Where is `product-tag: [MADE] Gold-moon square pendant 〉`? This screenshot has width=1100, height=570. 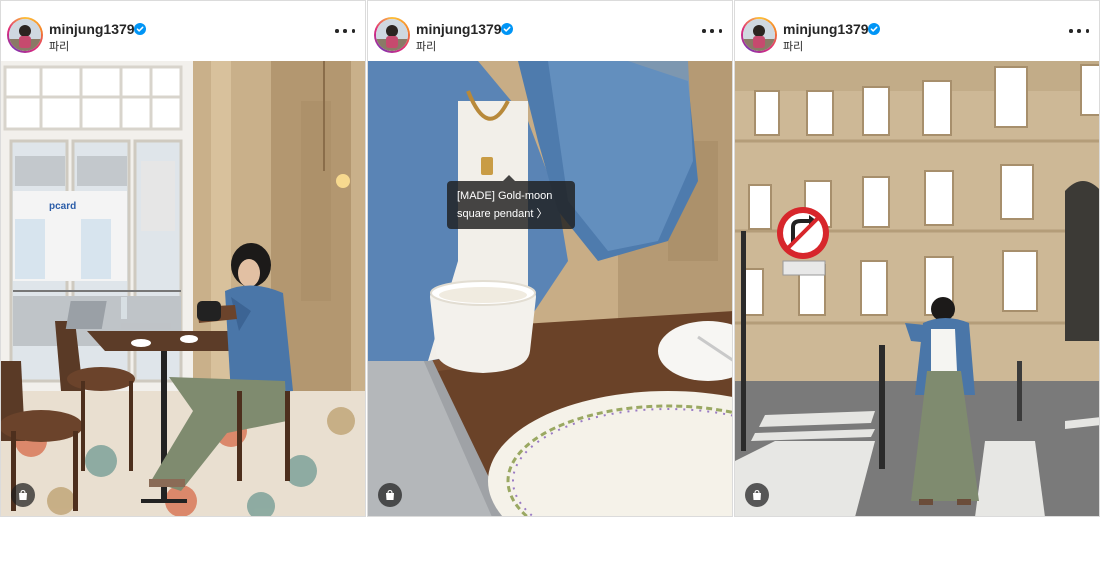
product-tag: [MADE] Gold-moon square pendant 〉 is located at coordinates (511, 202).